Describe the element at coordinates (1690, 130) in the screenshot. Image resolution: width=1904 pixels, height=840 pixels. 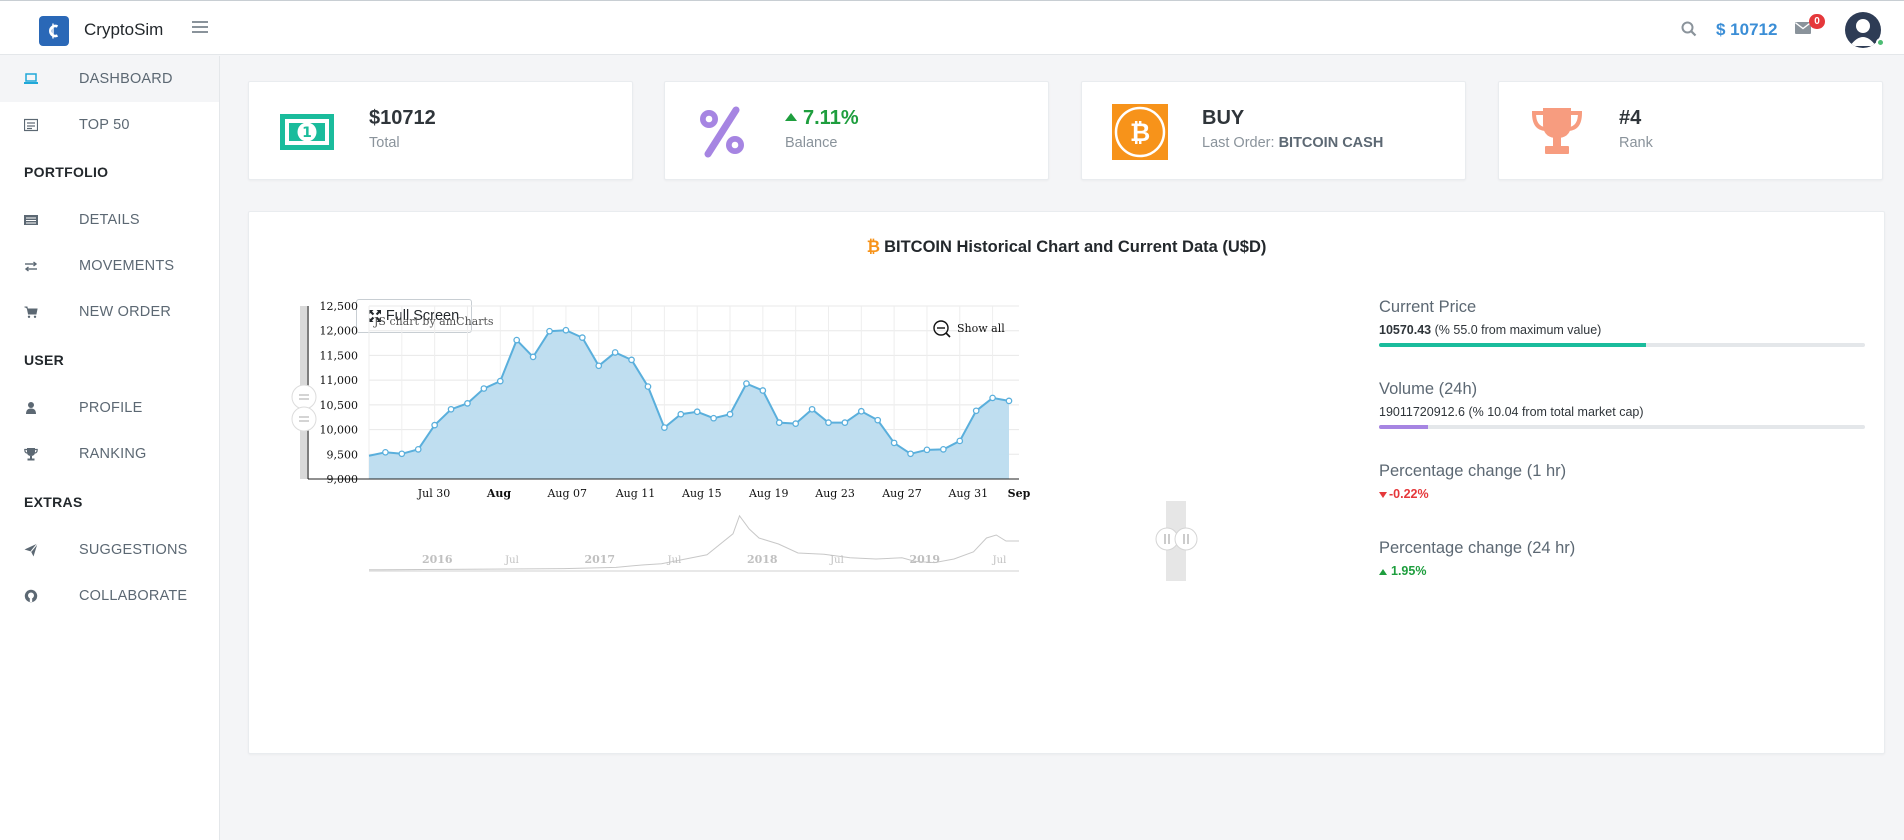
I see `rank-card: #4 Rank` at that location.